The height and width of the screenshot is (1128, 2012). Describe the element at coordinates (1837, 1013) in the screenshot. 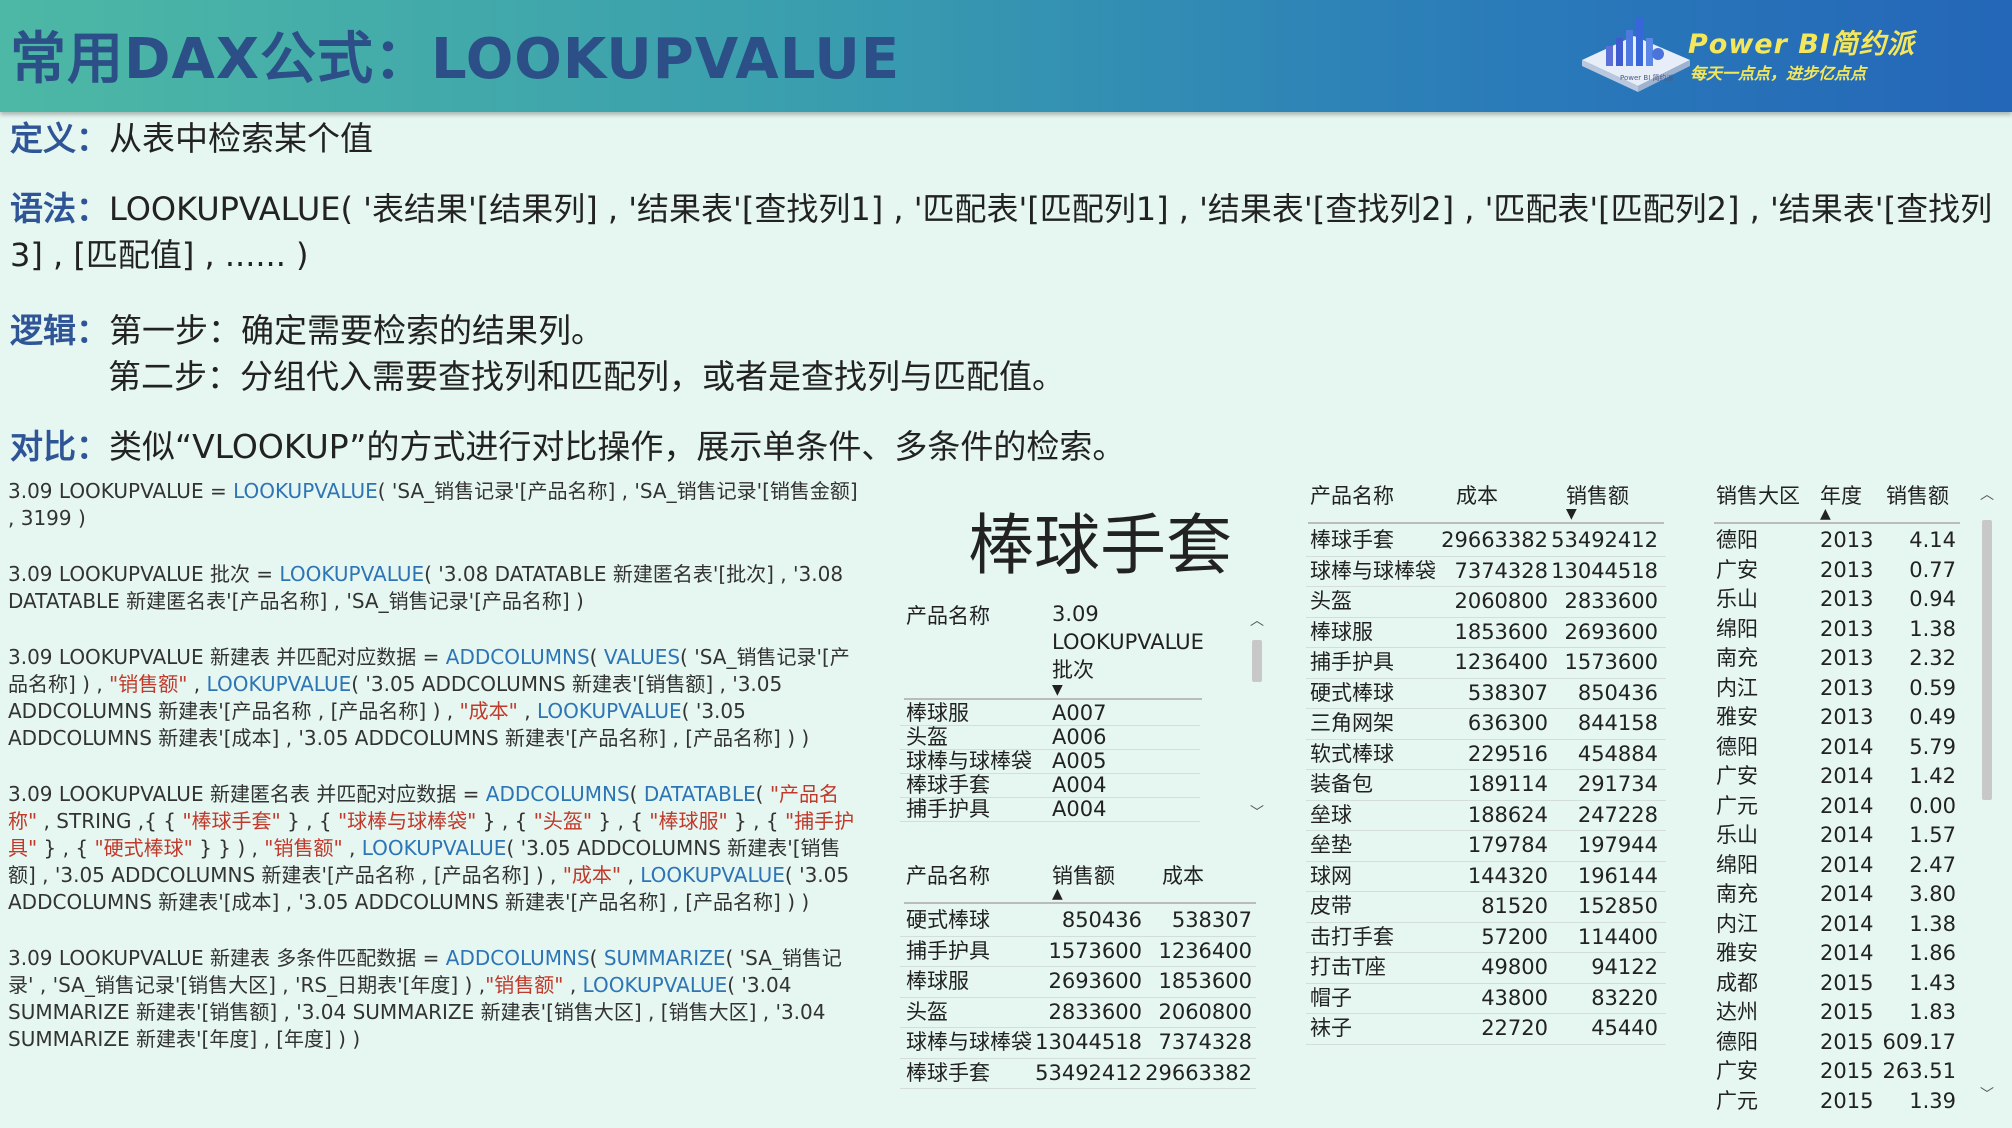

I see `table-row: 达州 2015 1.83` at that location.